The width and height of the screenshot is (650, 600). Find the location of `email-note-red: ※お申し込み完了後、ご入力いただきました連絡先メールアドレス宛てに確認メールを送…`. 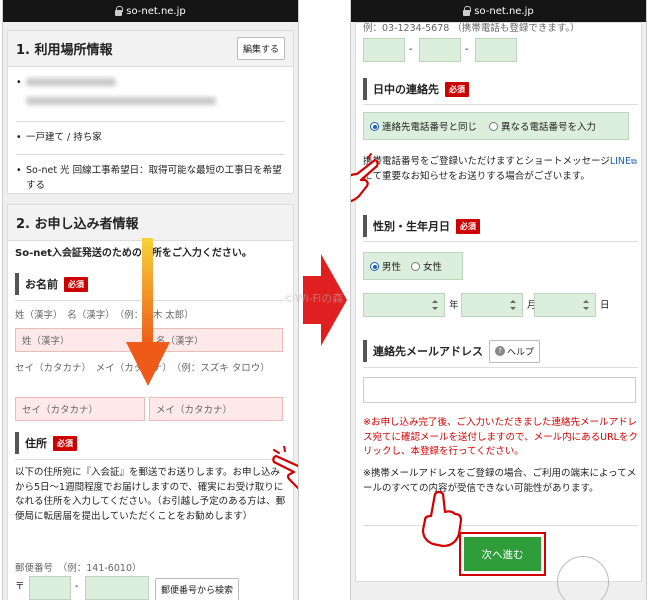

email-note-red: ※お申し込み完了後、ご入力いただきました連絡先メールアドレス宛てに確認メールを送… is located at coordinates (500, 437).